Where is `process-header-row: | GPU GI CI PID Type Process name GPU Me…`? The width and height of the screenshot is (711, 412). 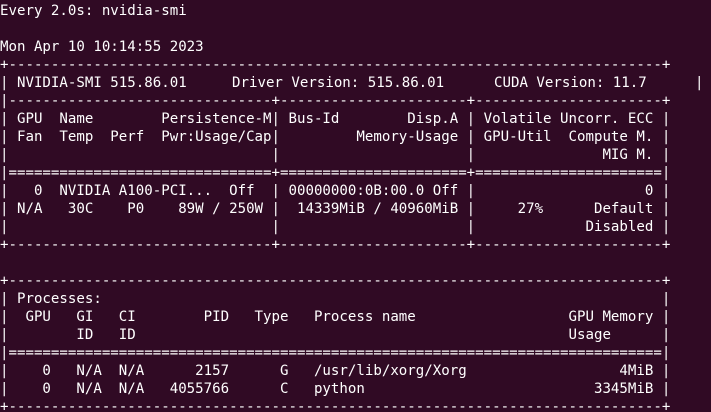 process-header-row: | GPU GI CI PID Type Process name GPU Me… is located at coordinates (335, 317).